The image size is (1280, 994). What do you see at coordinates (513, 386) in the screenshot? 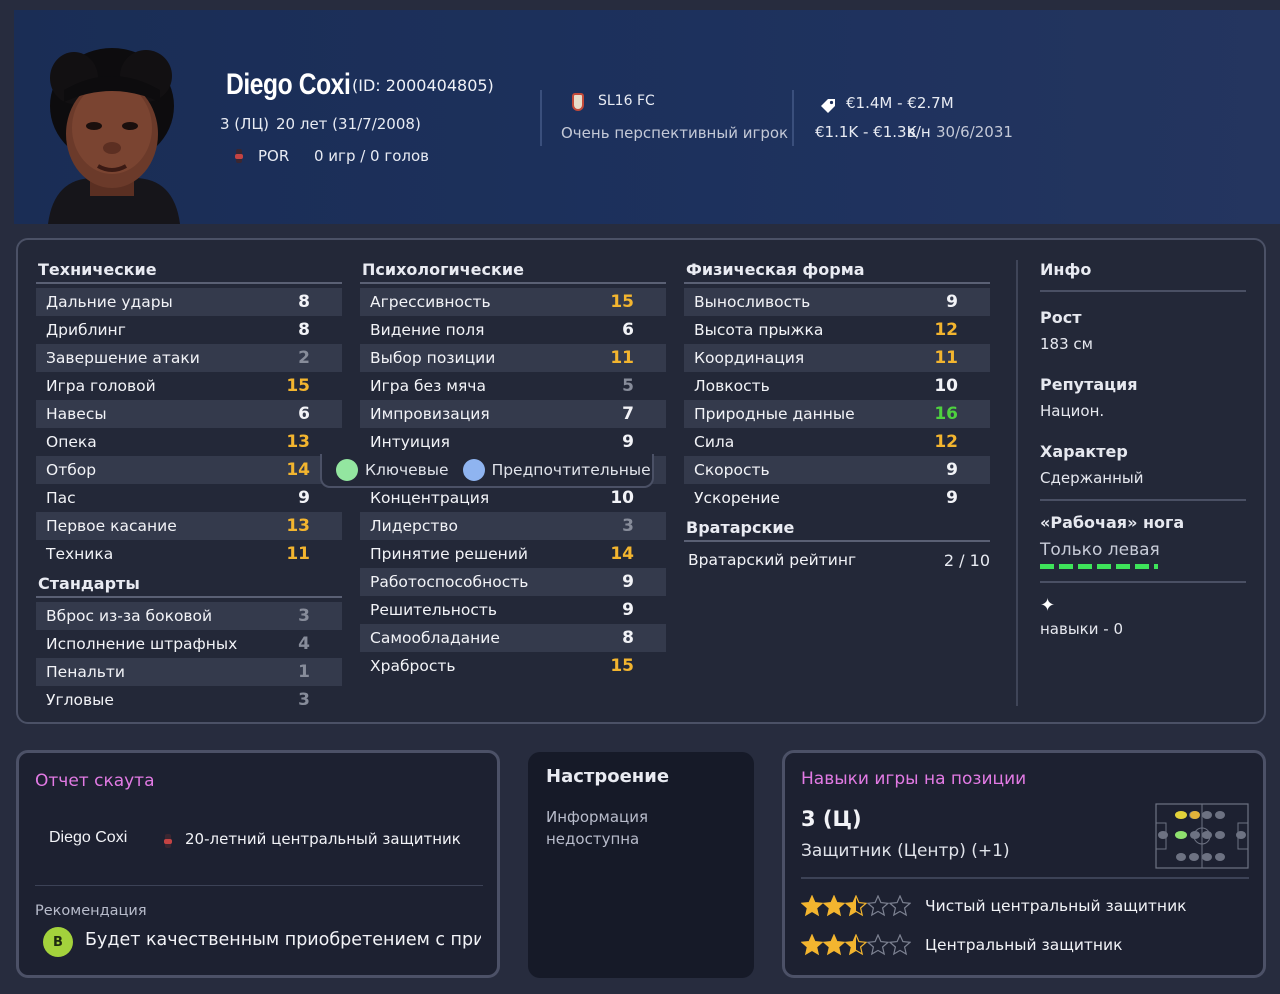
I see `mental-attribute-row: Игра без мяча 5` at bounding box center [513, 386].